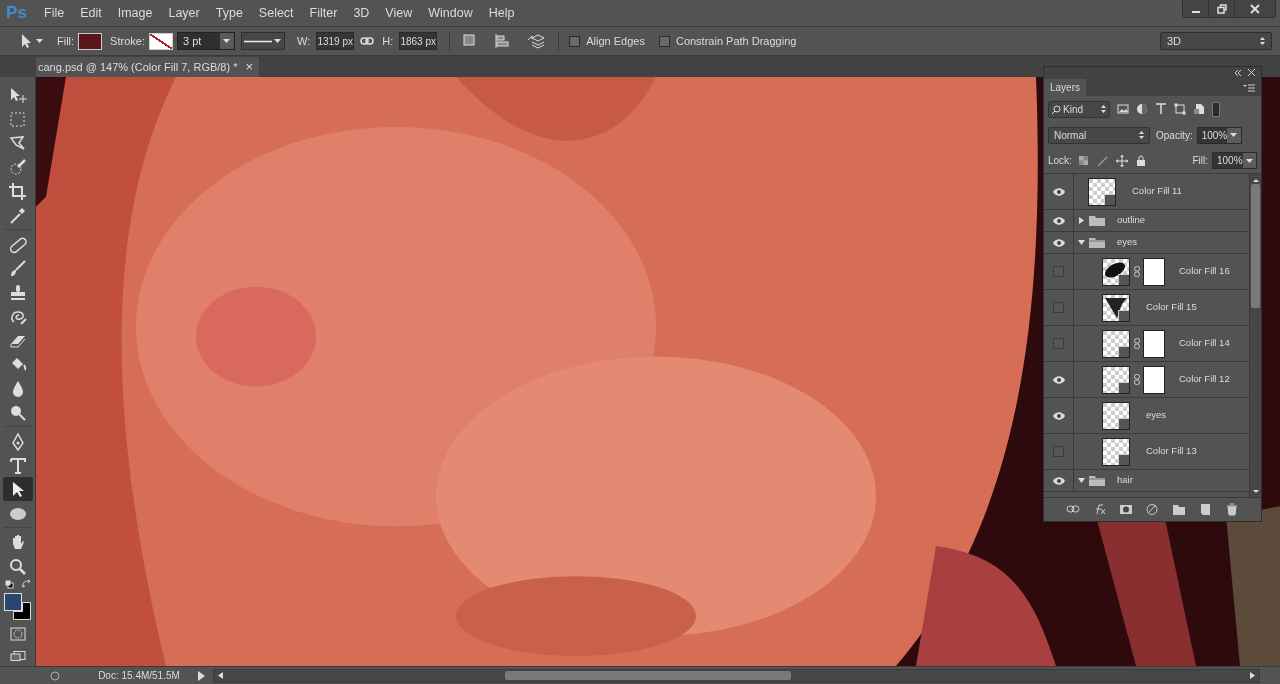 This screenshot has width=1280, height=684. I want to click on lock-transparency-icon, so click(1083, 160).